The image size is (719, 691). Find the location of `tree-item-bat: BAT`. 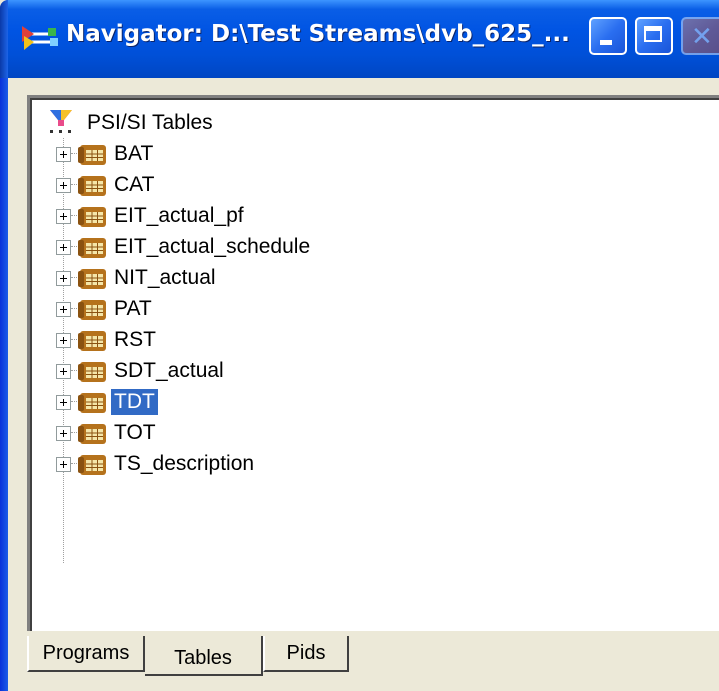

tree-item-bat: BAT is located at coordinates (106, 154).